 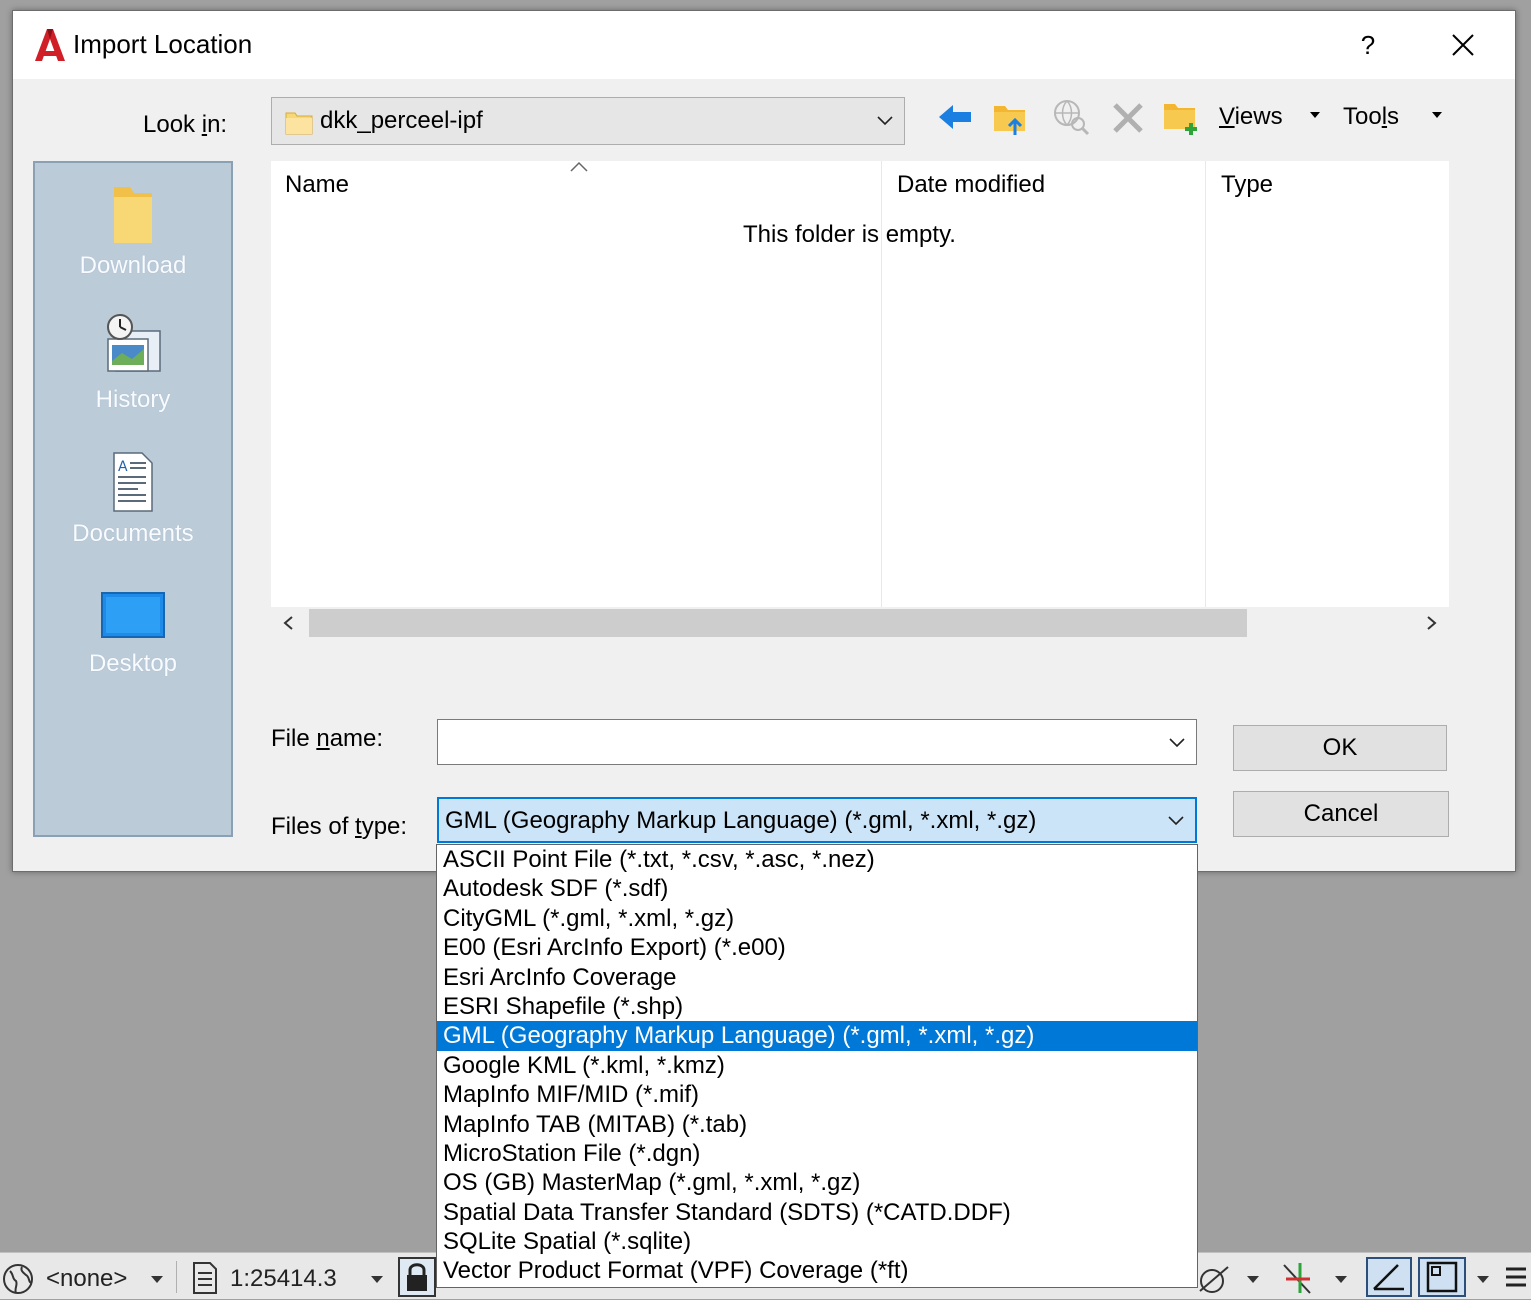 What do you see at coordinates (1340, 748) in the screenshot?
I see `ok-button: OK` at bounding box center [1340, 748].